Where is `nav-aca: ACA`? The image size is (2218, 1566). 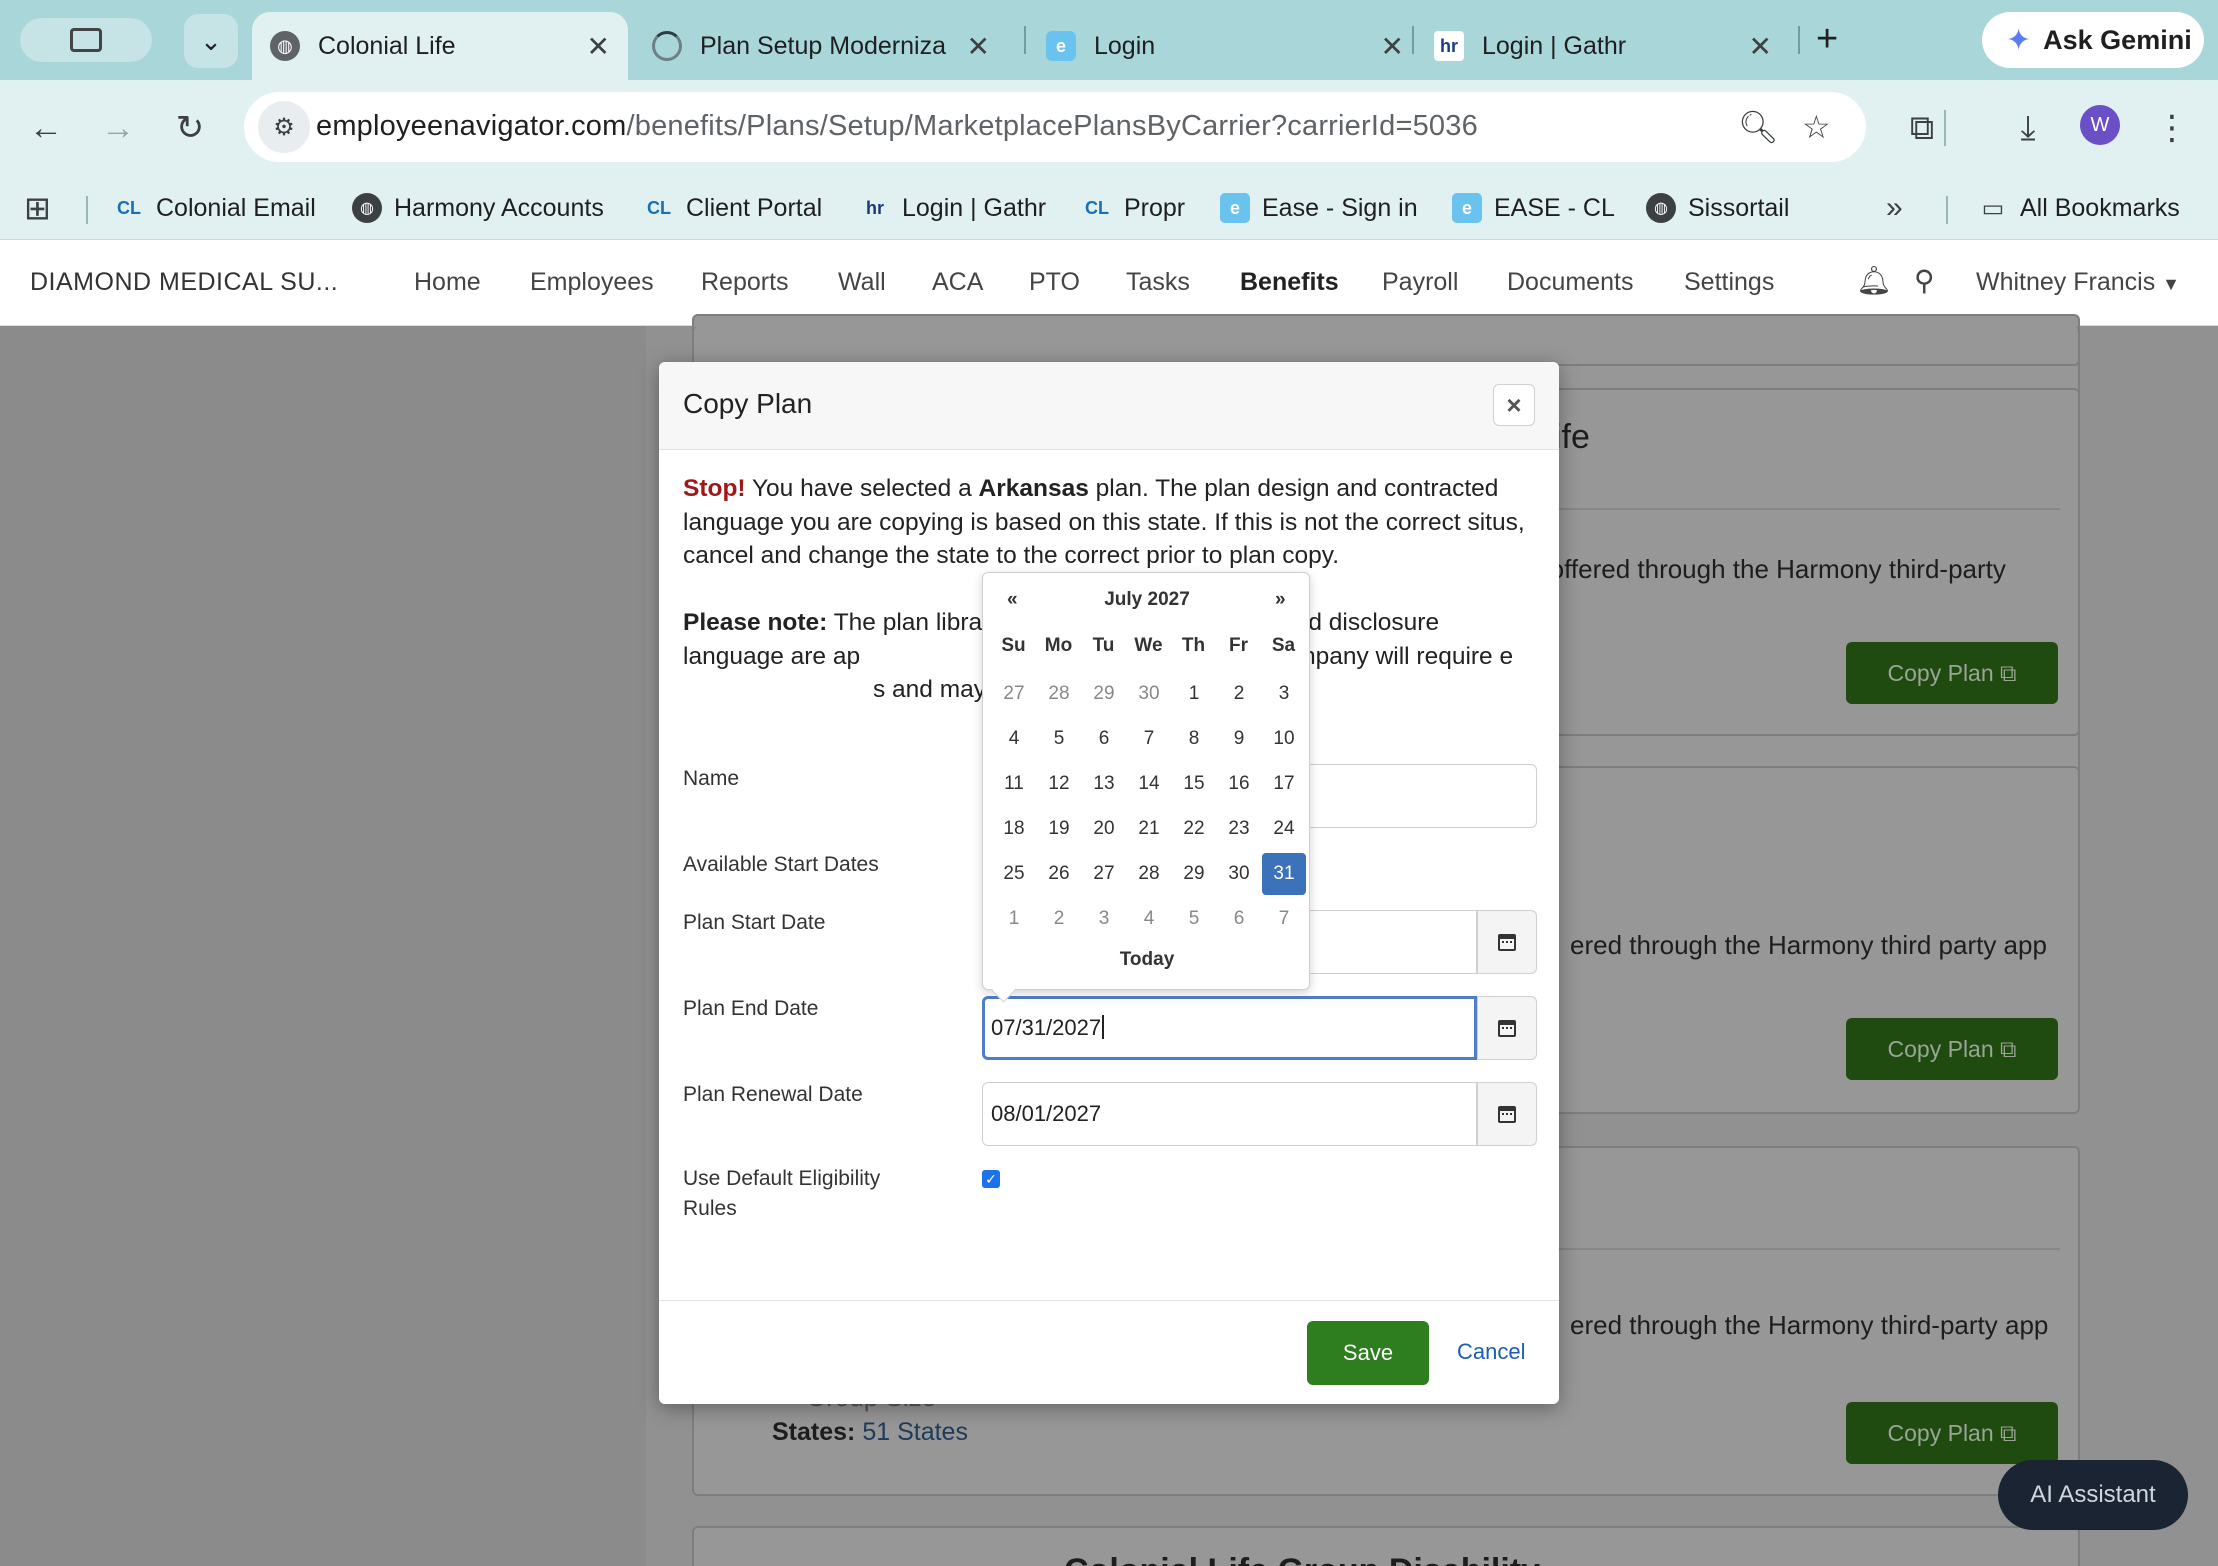
nav-aca: ACA is located at coordinates (957, 282).